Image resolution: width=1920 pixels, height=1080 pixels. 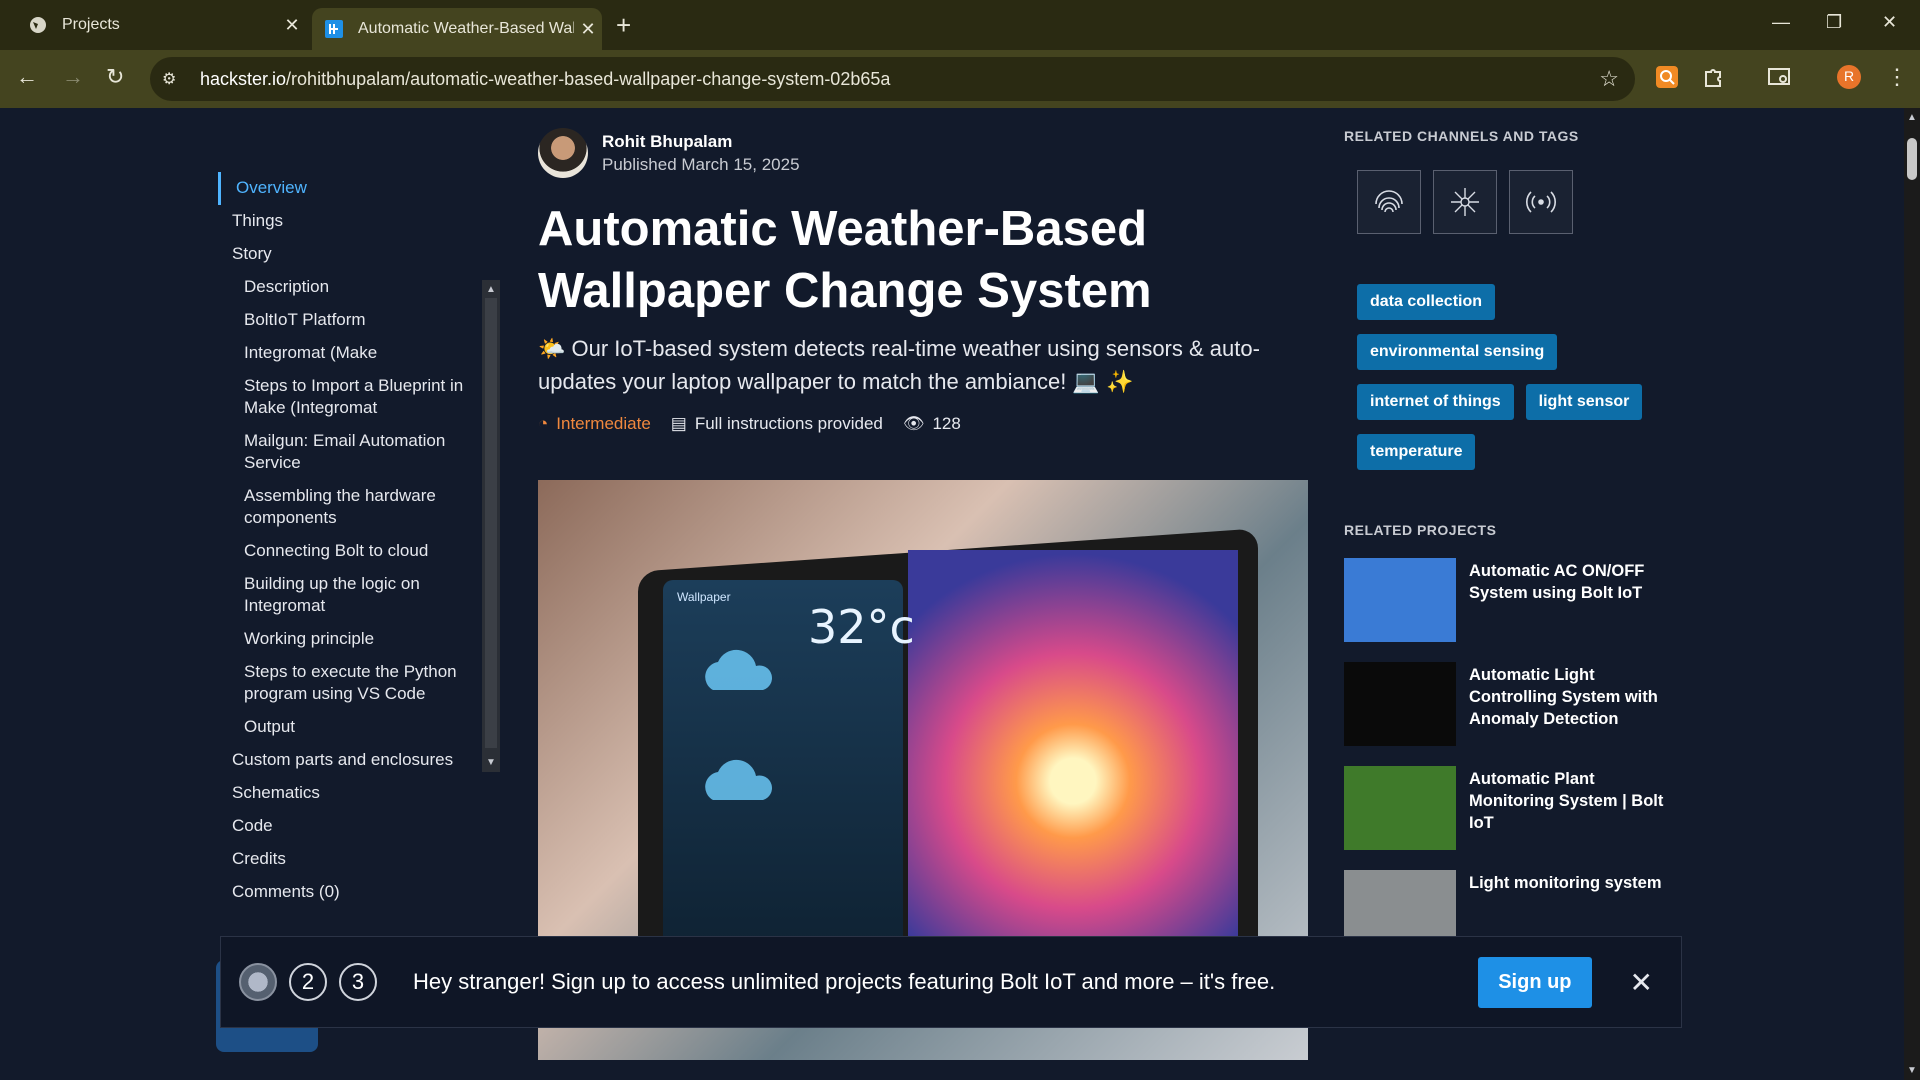 What do you see at coordinates (363, 353) in the screenshot?
I see `toc-item: Integromat (Make` at bounding box center [363, 353].